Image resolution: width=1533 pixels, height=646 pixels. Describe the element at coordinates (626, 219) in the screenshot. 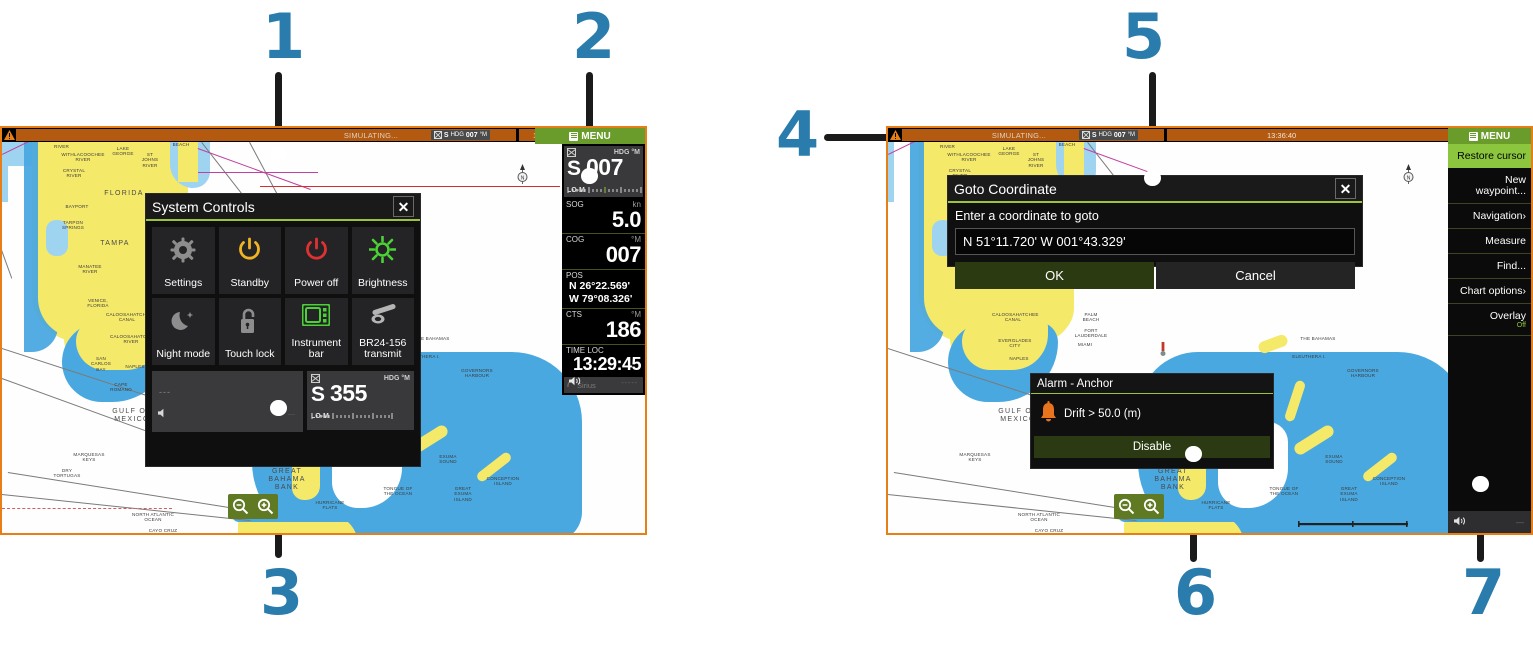

I see `sog-value: 5.0` at that location.